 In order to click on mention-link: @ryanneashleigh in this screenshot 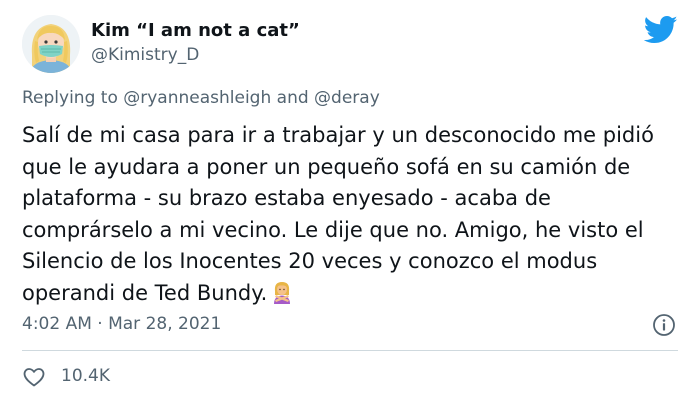, I will do `click(197, 98)`.